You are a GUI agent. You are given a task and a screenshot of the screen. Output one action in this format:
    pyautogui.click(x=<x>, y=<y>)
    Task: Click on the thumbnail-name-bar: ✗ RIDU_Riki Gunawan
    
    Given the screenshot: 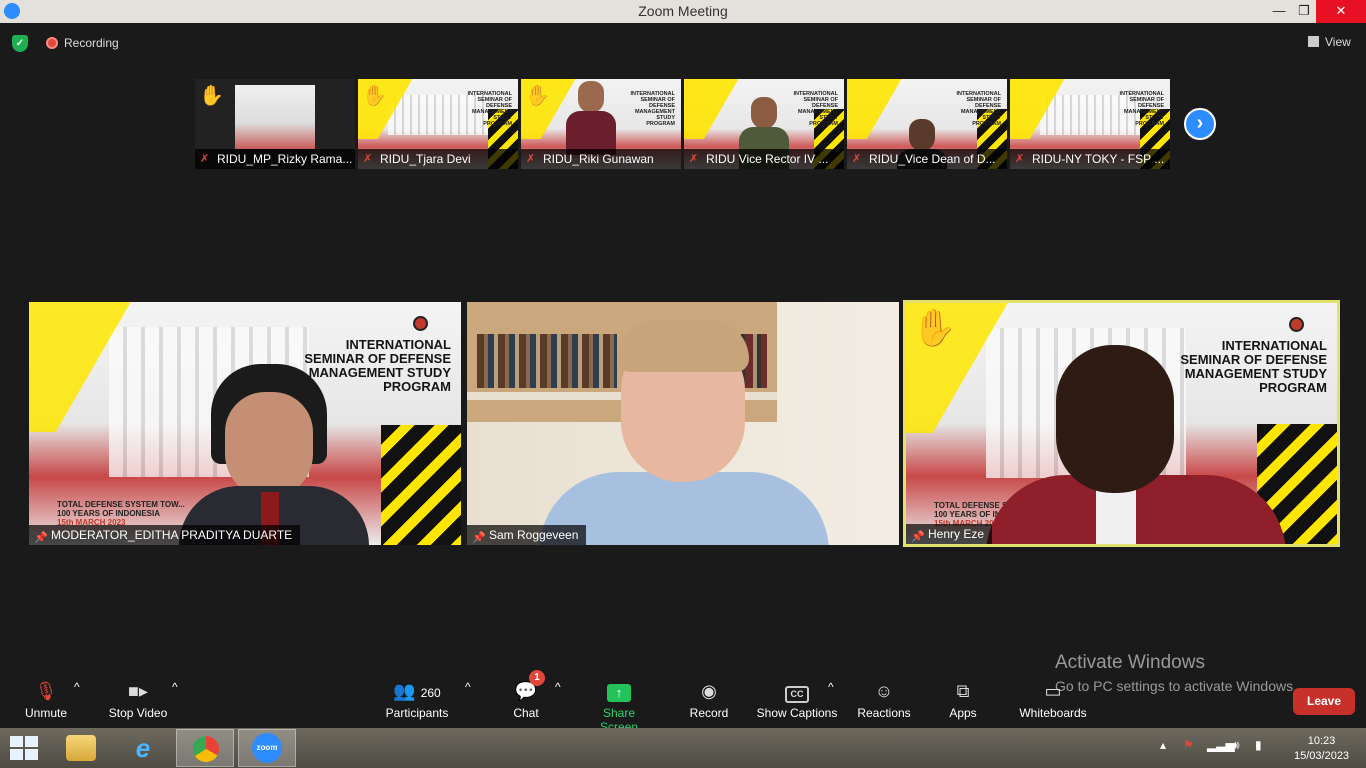 What is the action you would take?
    pyautogui.click(x=601, y=159)
    